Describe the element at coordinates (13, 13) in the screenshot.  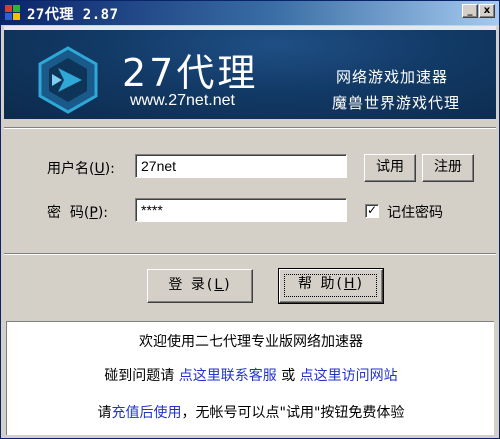
I see `app-logo-icon` at that location.